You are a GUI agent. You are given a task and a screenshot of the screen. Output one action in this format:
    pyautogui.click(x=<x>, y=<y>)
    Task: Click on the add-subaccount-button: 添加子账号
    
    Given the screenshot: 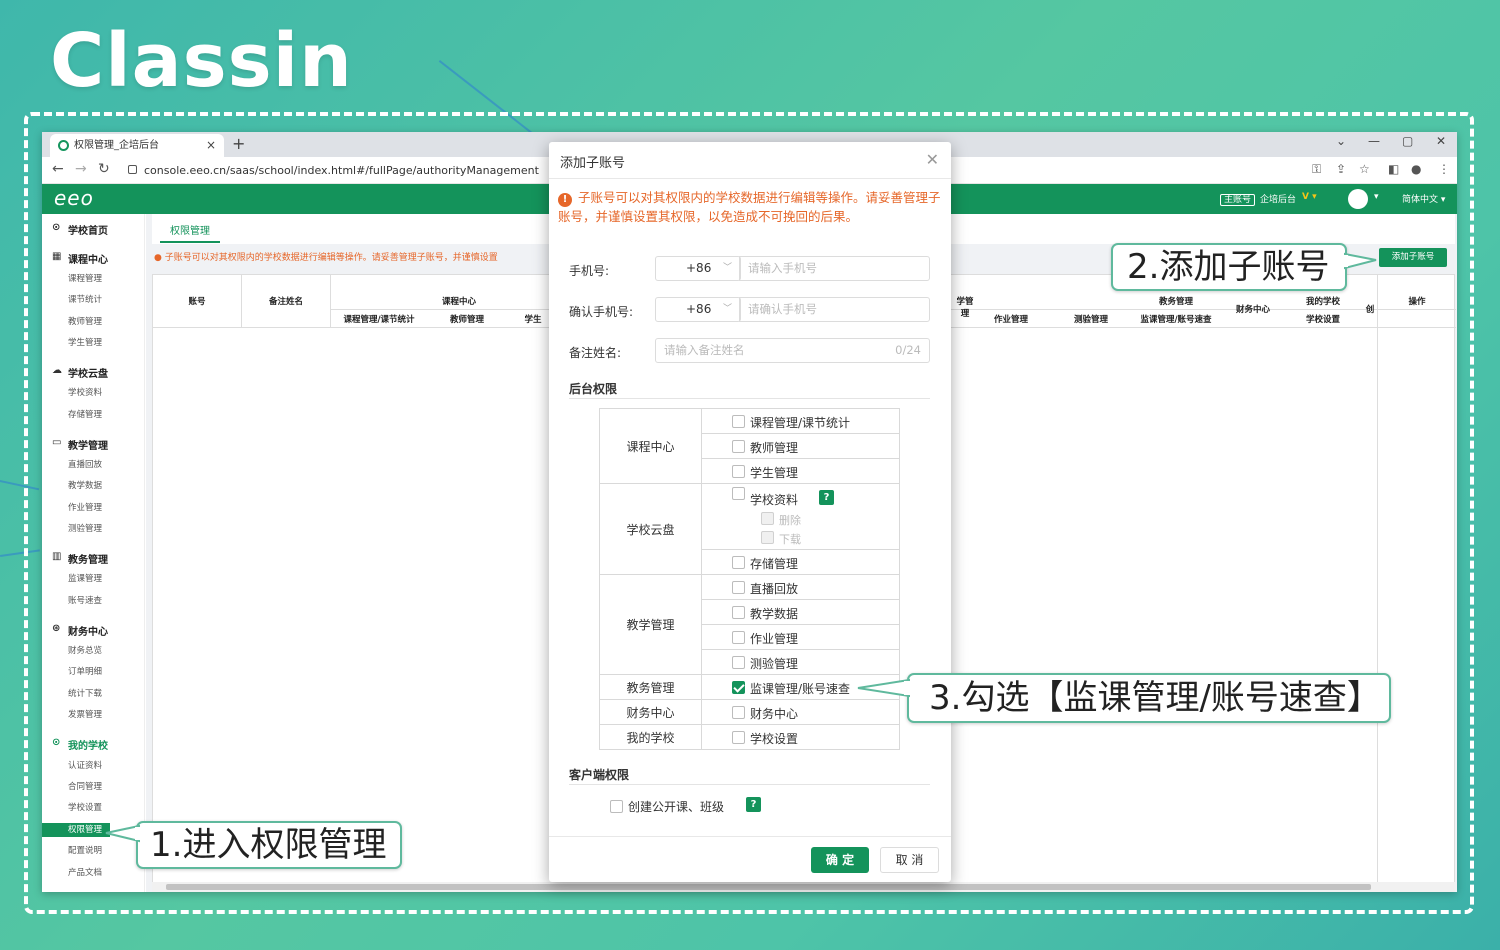 What is the action you would take?
    pyautogui.click(x=1413, y=257)
    